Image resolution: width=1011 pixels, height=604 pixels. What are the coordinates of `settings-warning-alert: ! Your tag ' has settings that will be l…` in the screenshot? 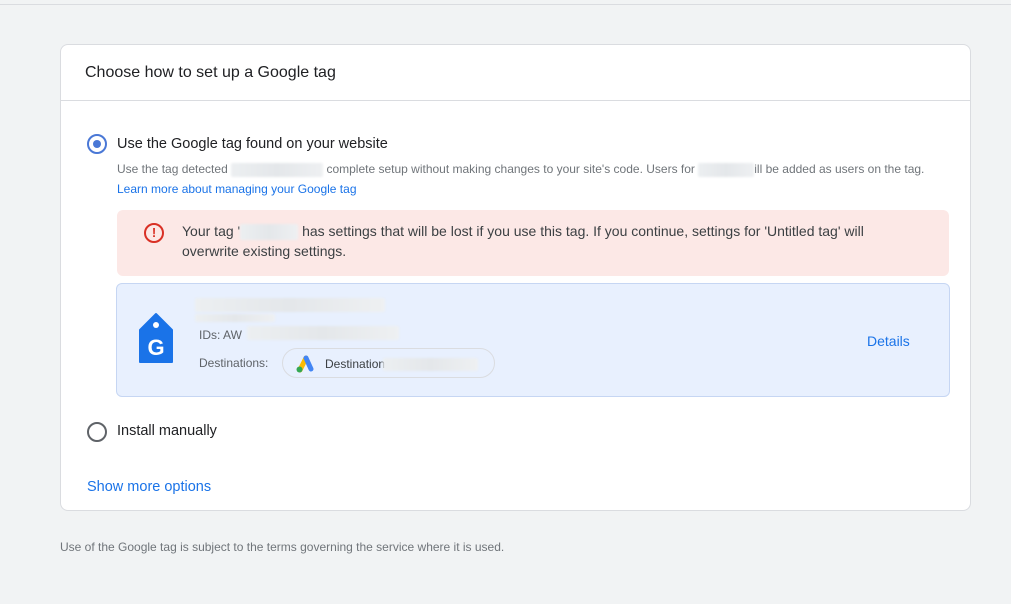 It's located at (533, 243).